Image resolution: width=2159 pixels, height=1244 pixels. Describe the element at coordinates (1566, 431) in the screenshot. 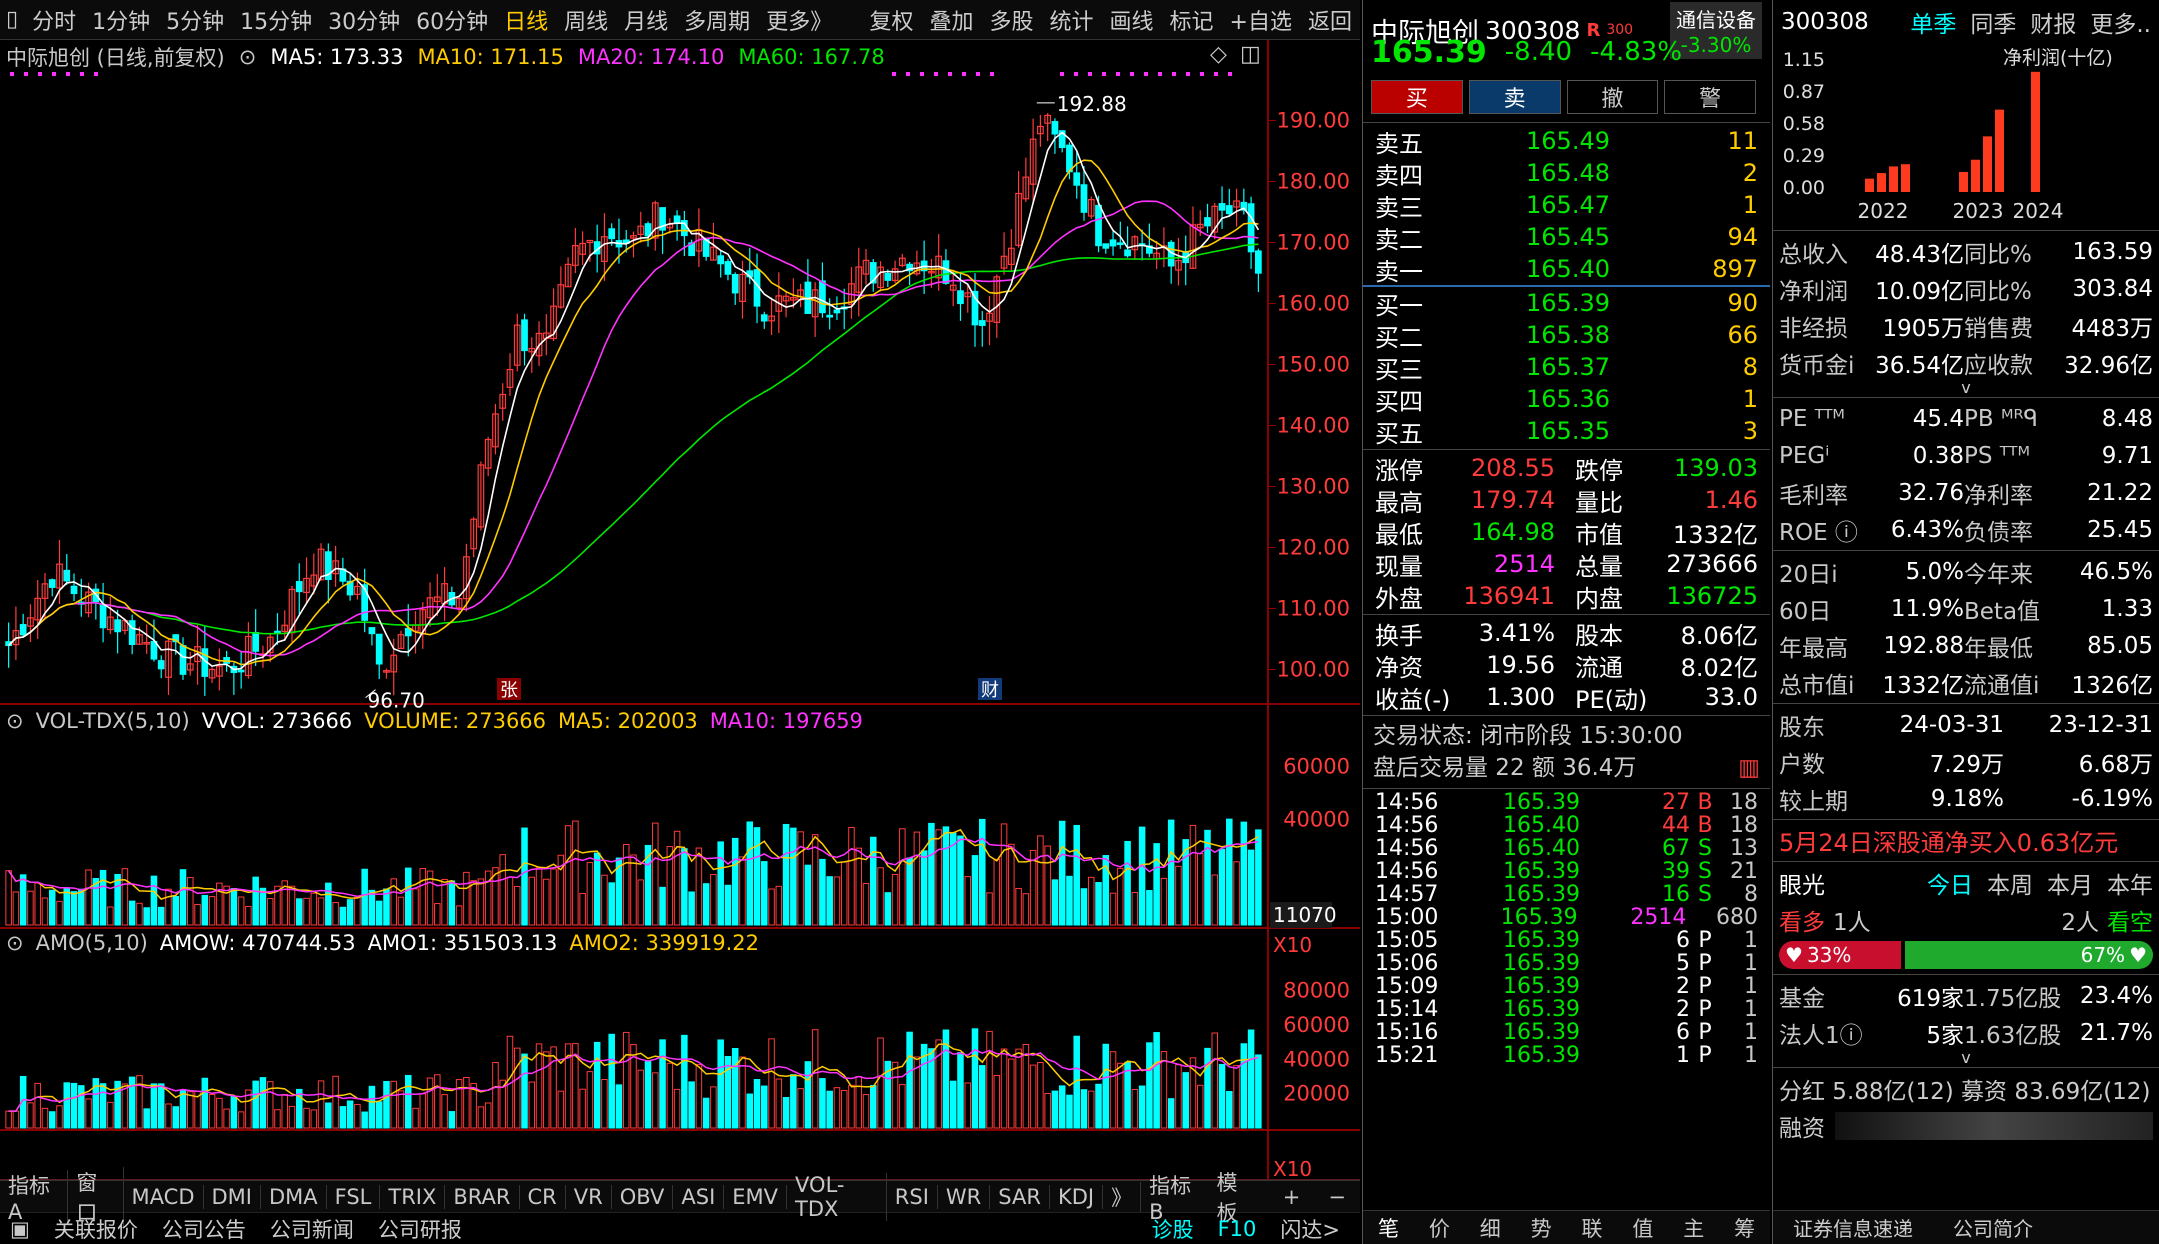

I see `order-level: 买五 165.35 3` at that location.